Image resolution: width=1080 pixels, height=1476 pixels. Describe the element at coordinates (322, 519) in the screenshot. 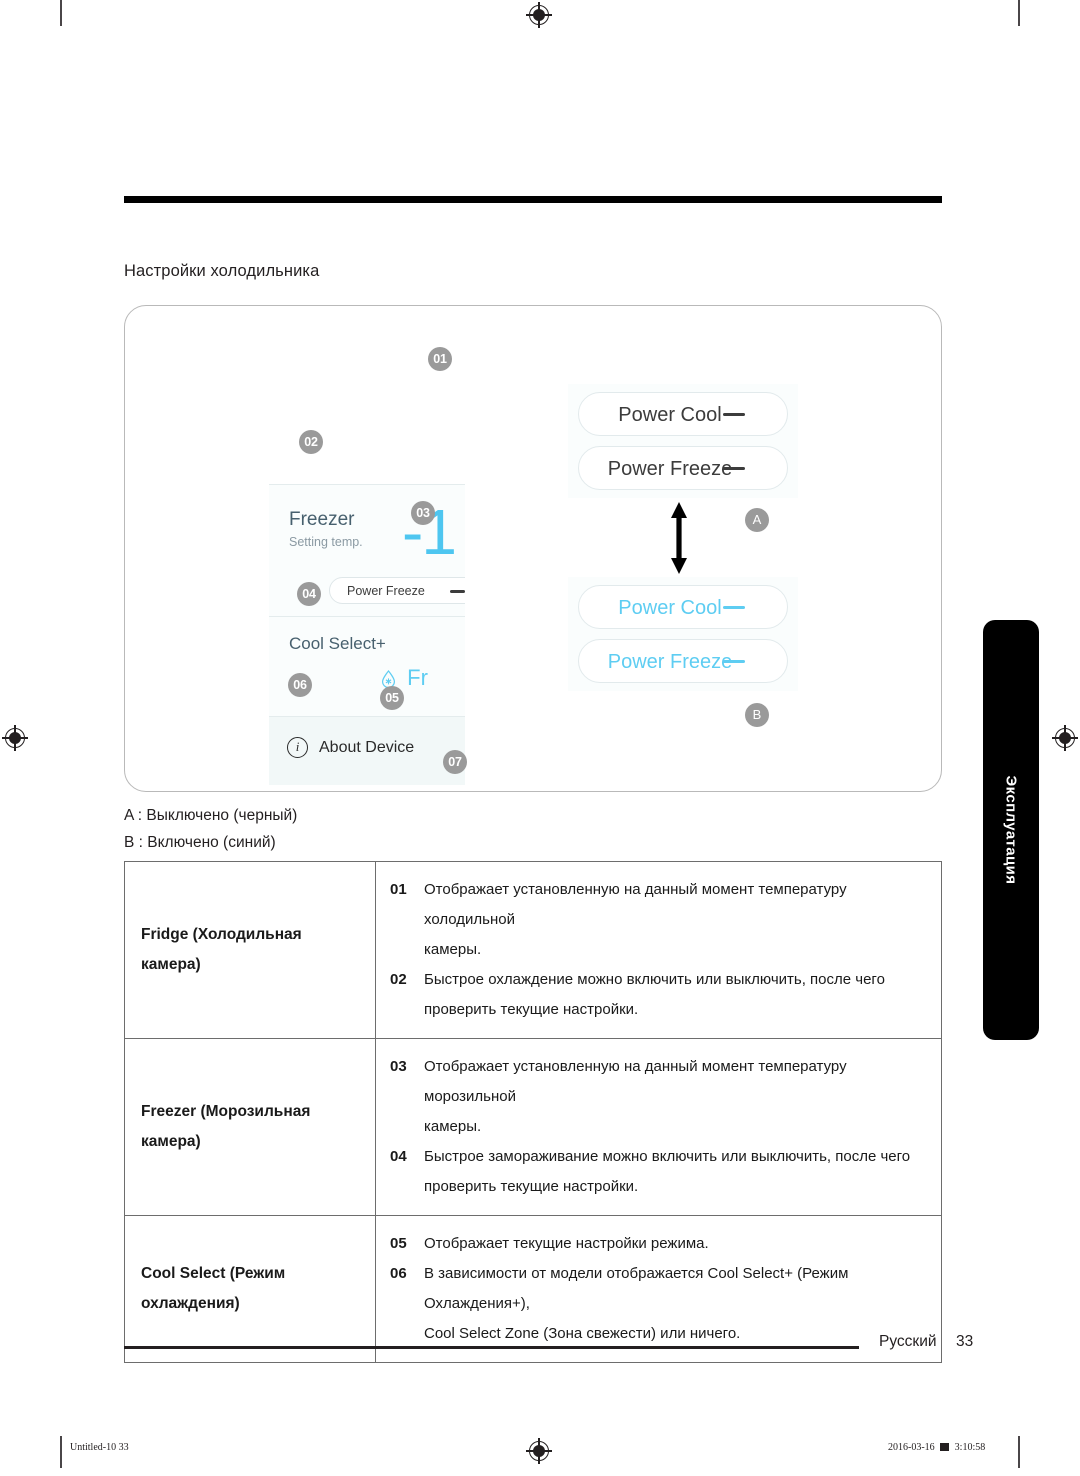

I see `freezer-title: Freezer` at that location.